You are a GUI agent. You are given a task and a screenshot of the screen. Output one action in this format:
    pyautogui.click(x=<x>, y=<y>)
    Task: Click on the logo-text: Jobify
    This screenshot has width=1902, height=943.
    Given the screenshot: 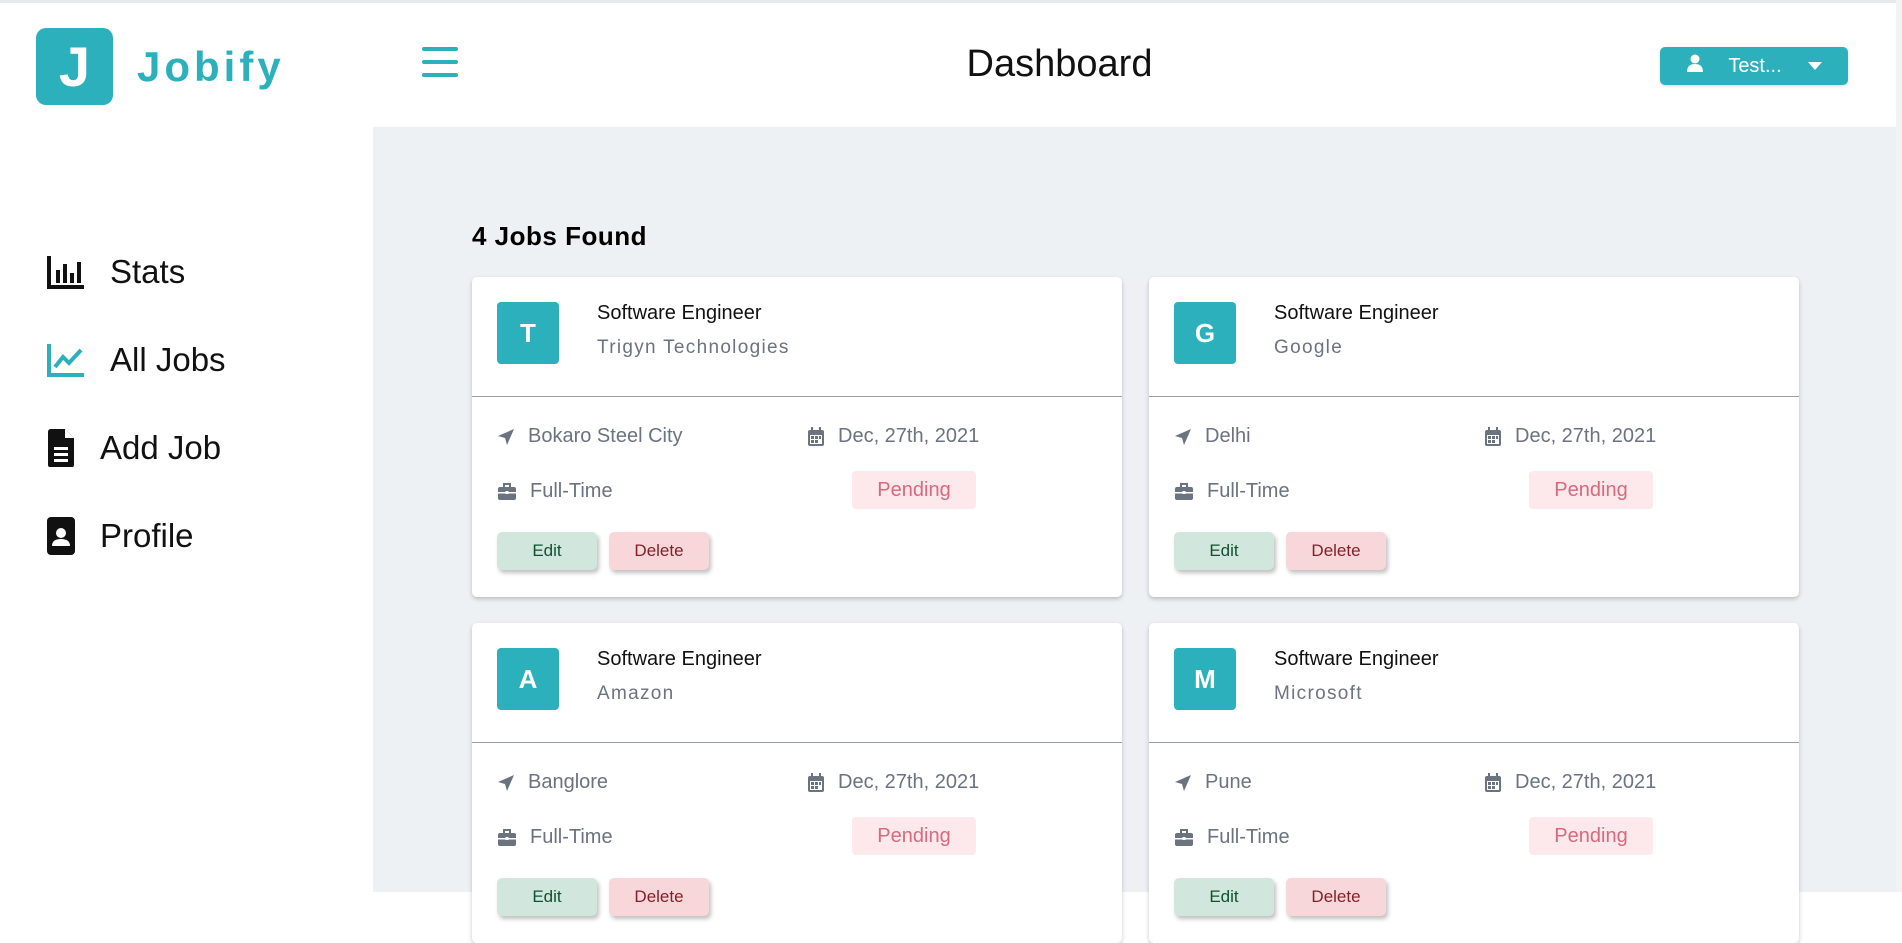 What is the action you would take?
    pyautogui.click(x=211, y=66)
    